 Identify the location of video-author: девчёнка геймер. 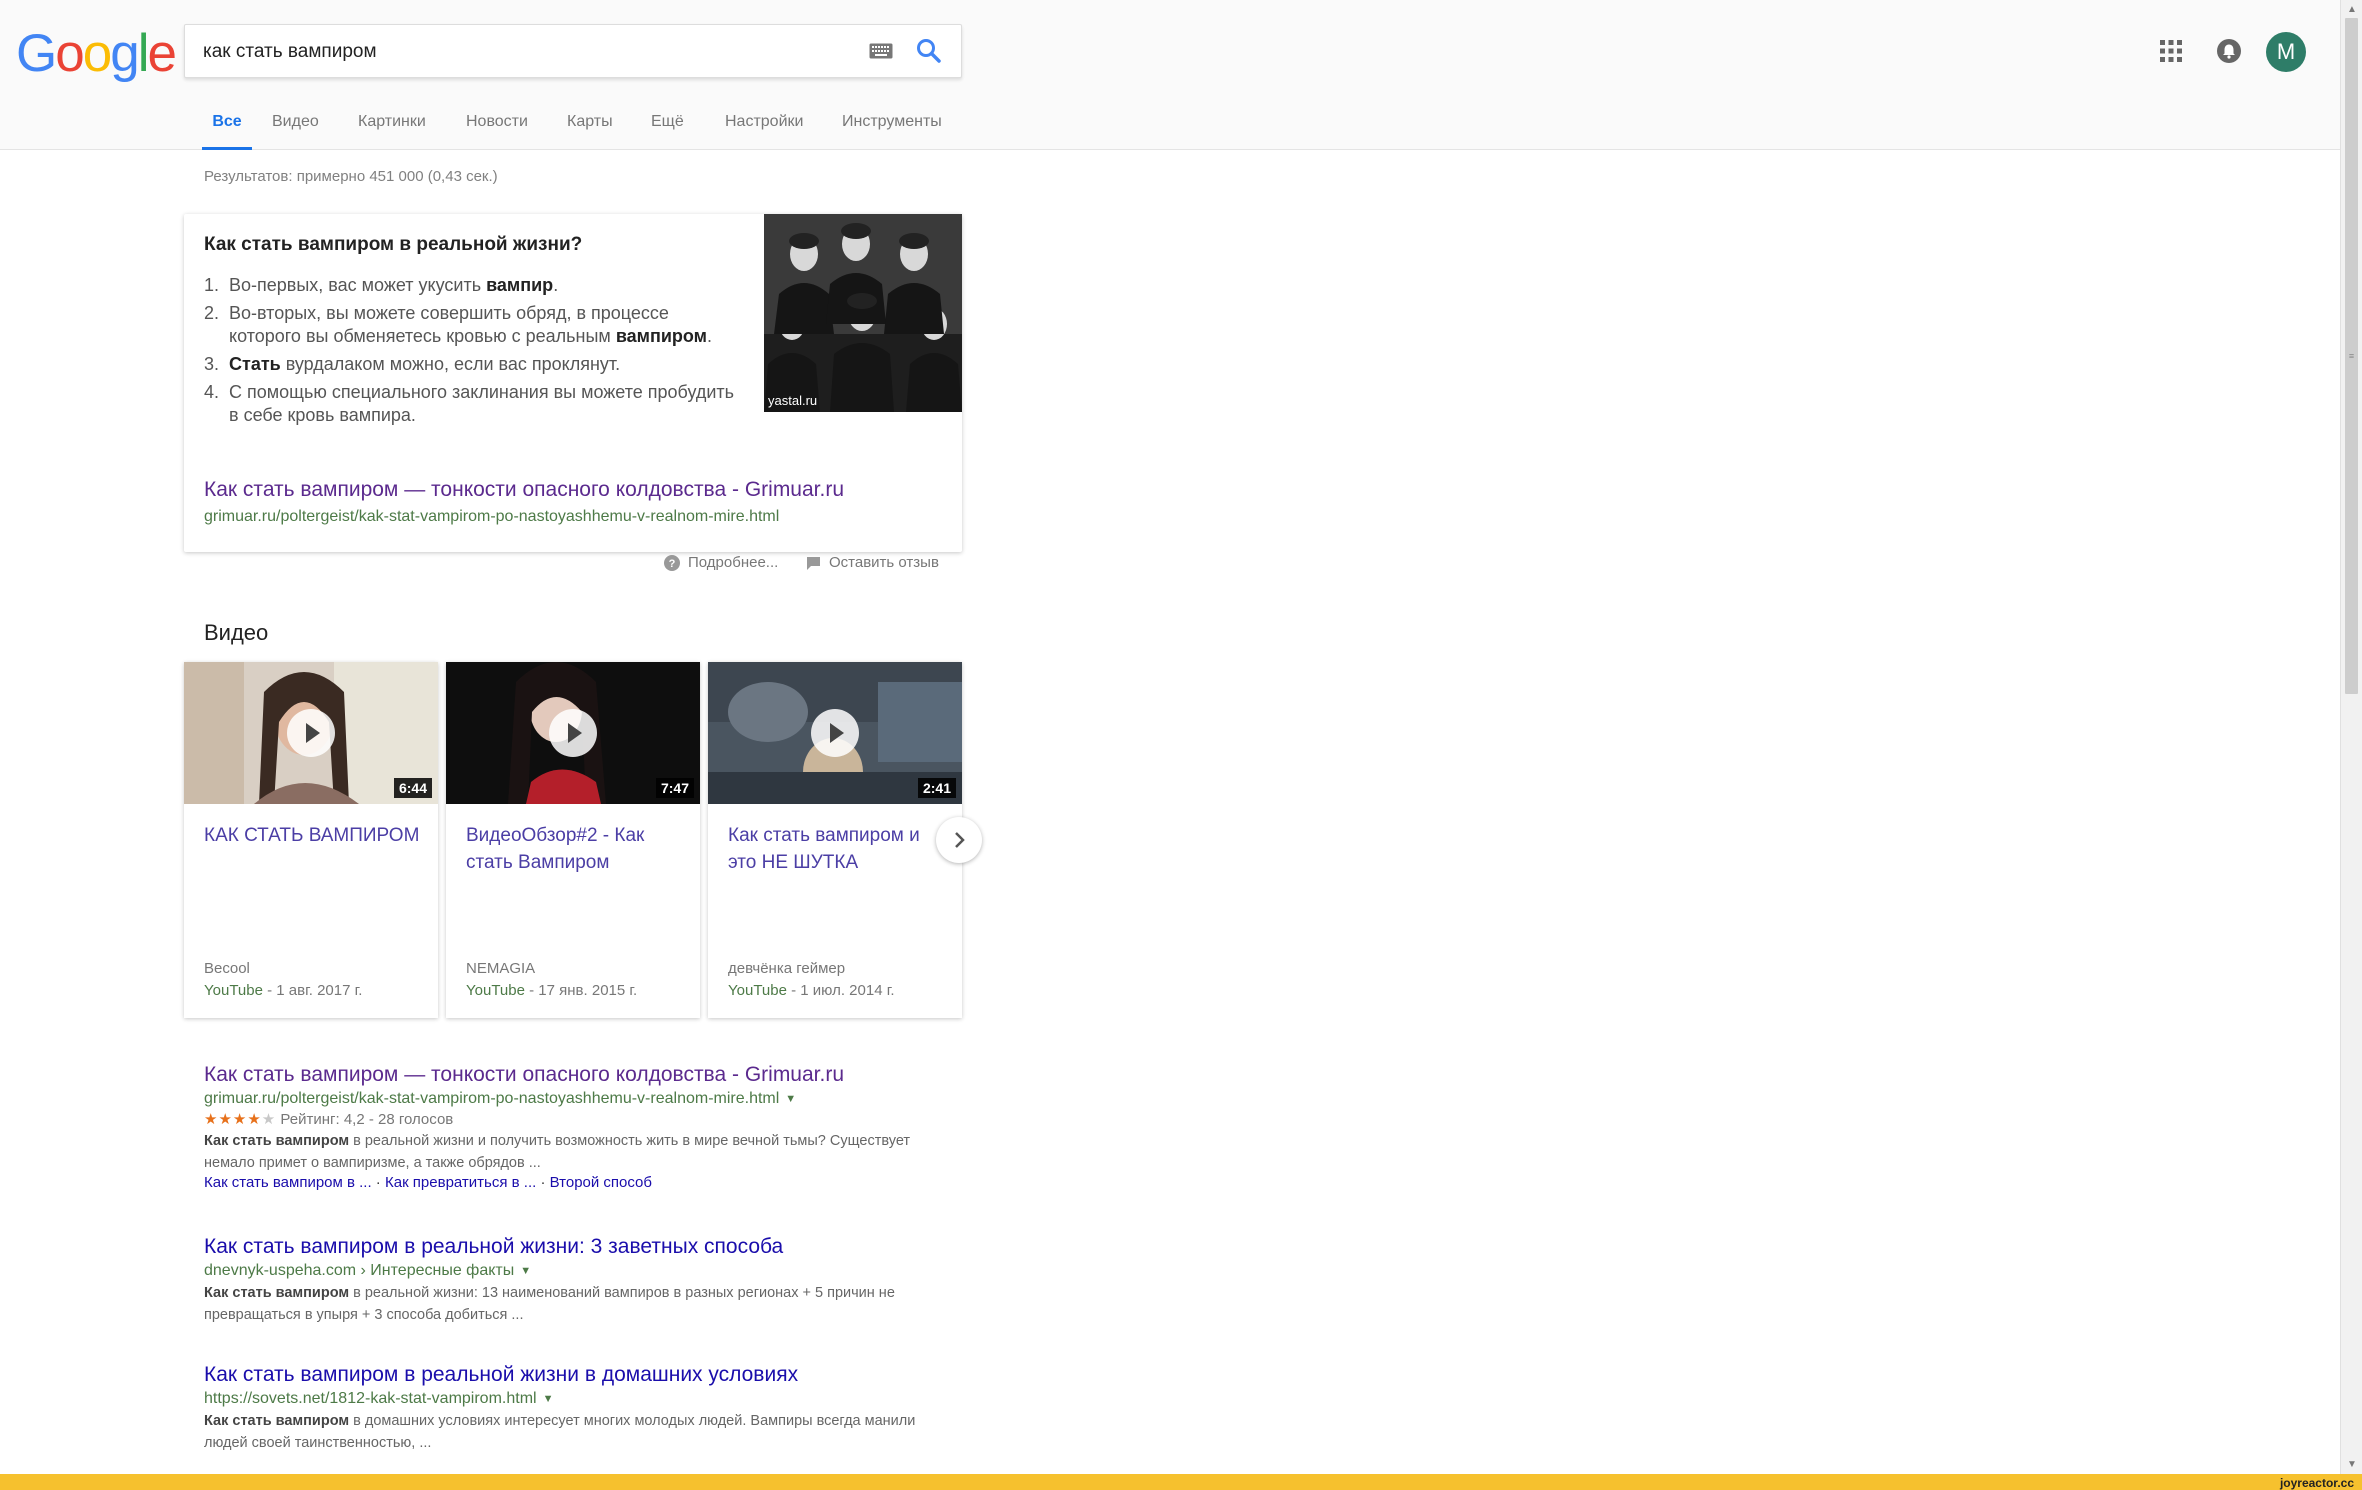
(787, 968).